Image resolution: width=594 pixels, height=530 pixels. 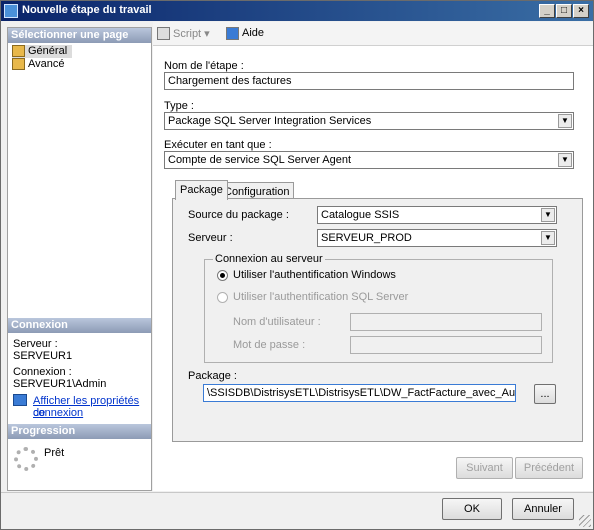 I want to click on sql-auth-label: Utiliser l'authentification SQL Server, so click(x=320, y=297).